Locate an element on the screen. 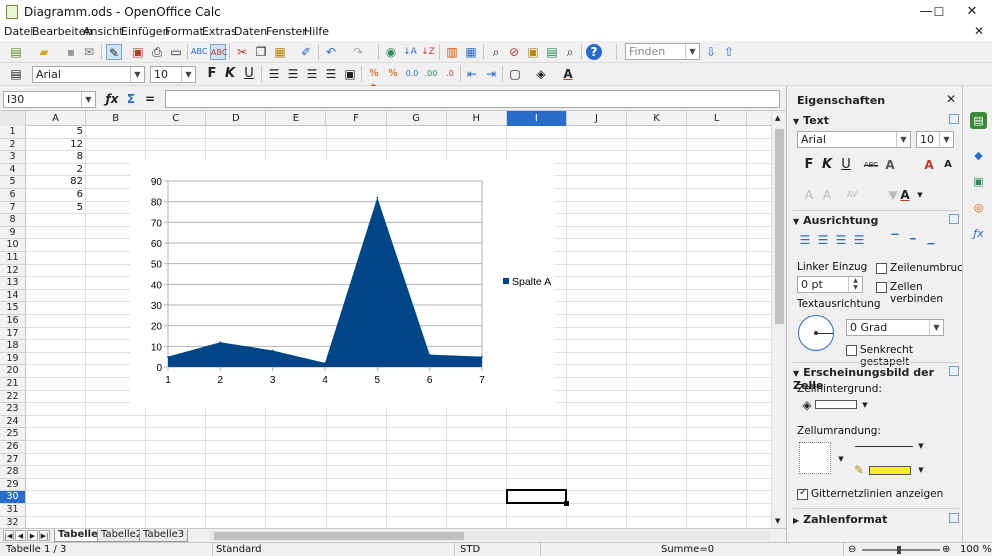 Image resolution: width=992 pixels, height=556 pixels. selection-mode: STD is located at coordinates (470, 549).